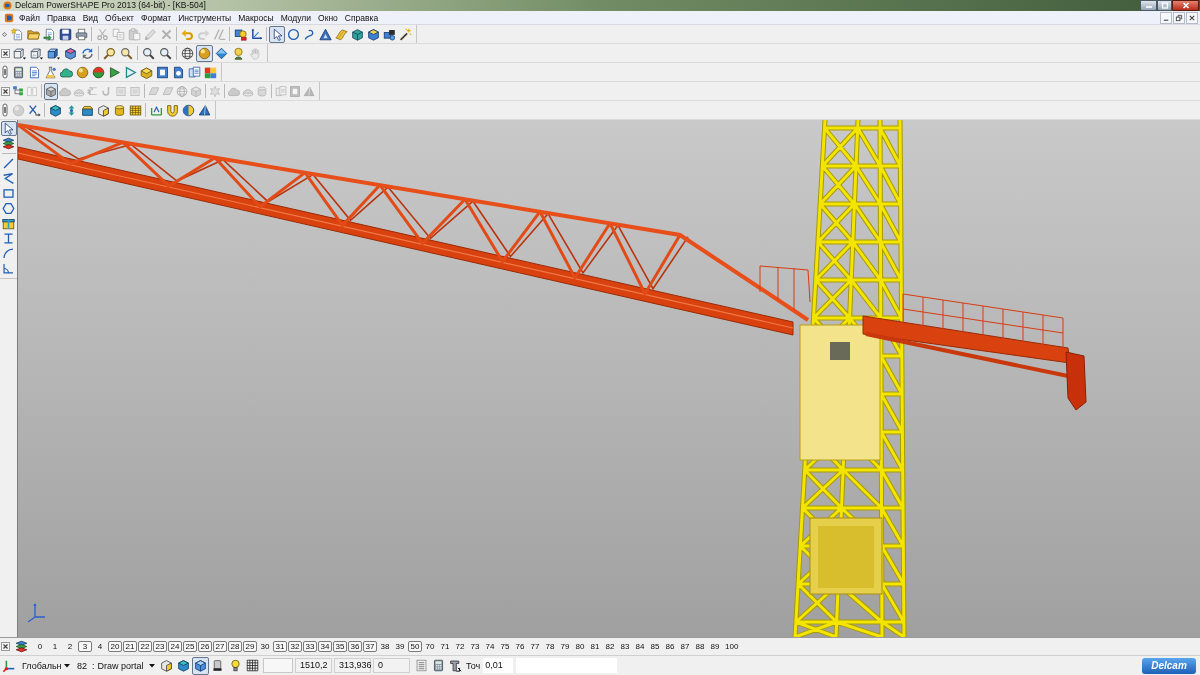 This screenshot has width=1200, height=675. What do you see at coordinates (325, 646) in the screenshot?
I see `level-toggle: 34` at bounding box center [325, 646].